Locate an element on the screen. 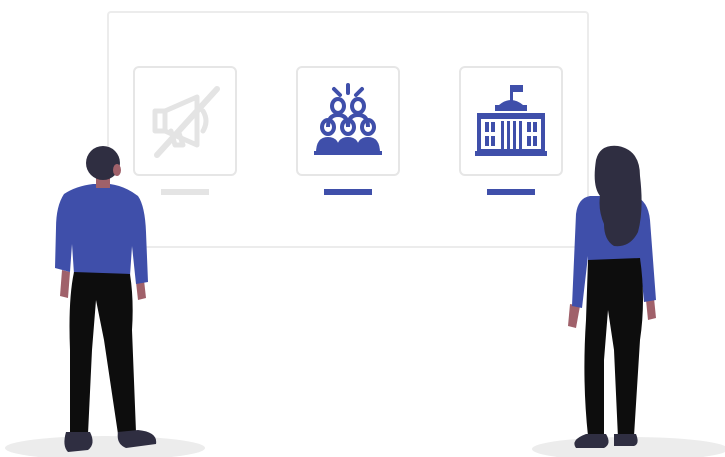 Image resolution: width=725 pixels, height=457 pixels. woman-pants is located at coordinates (613, 348).